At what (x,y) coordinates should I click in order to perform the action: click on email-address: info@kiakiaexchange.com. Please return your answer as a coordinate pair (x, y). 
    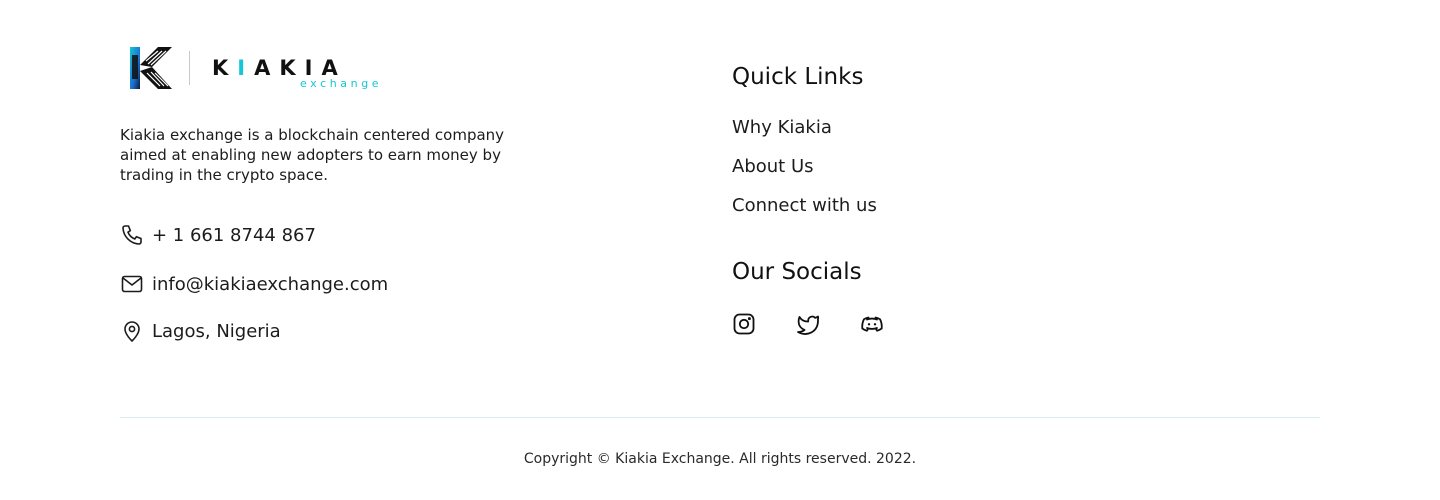
    Looking at the image, I should click on (270, 284).